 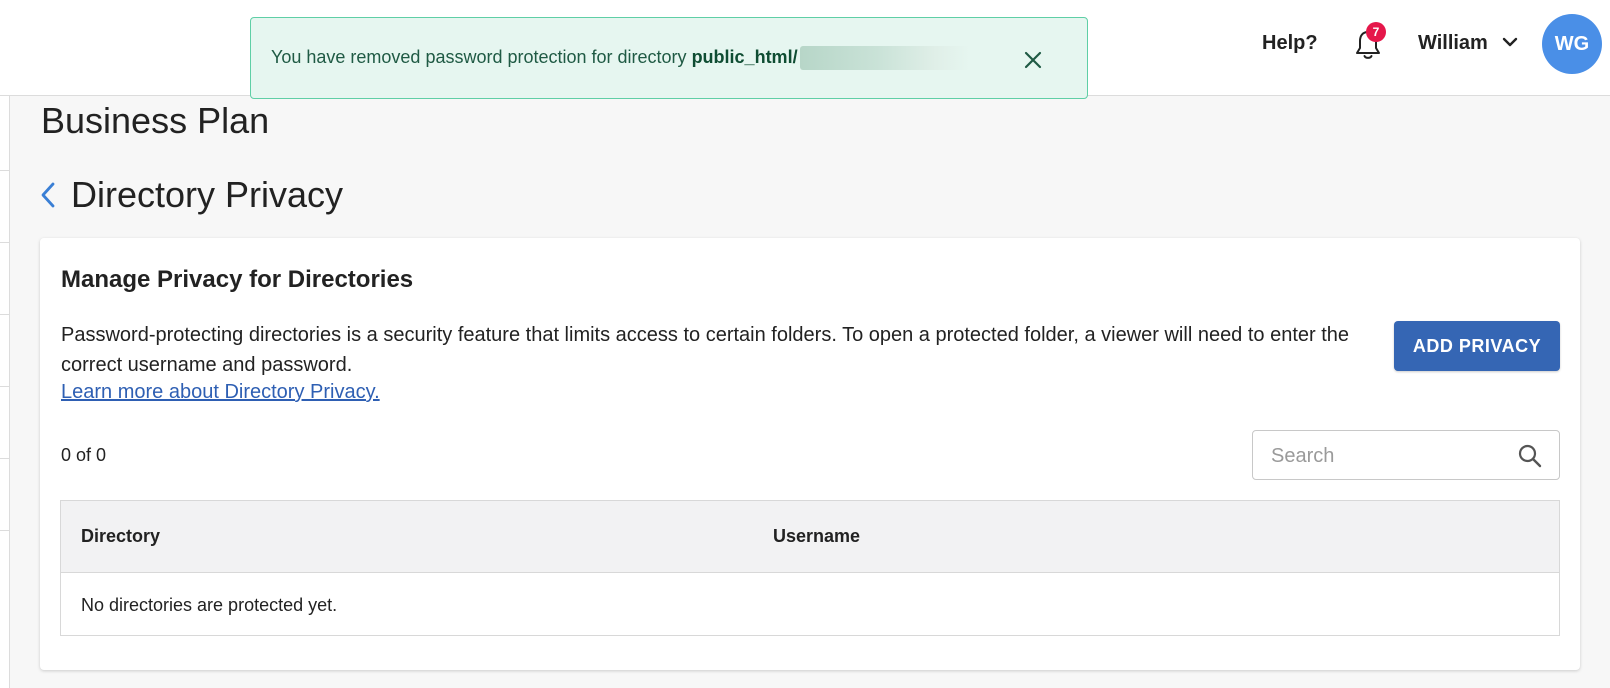 I want to click on search-box, so click(x=1406, y=455).